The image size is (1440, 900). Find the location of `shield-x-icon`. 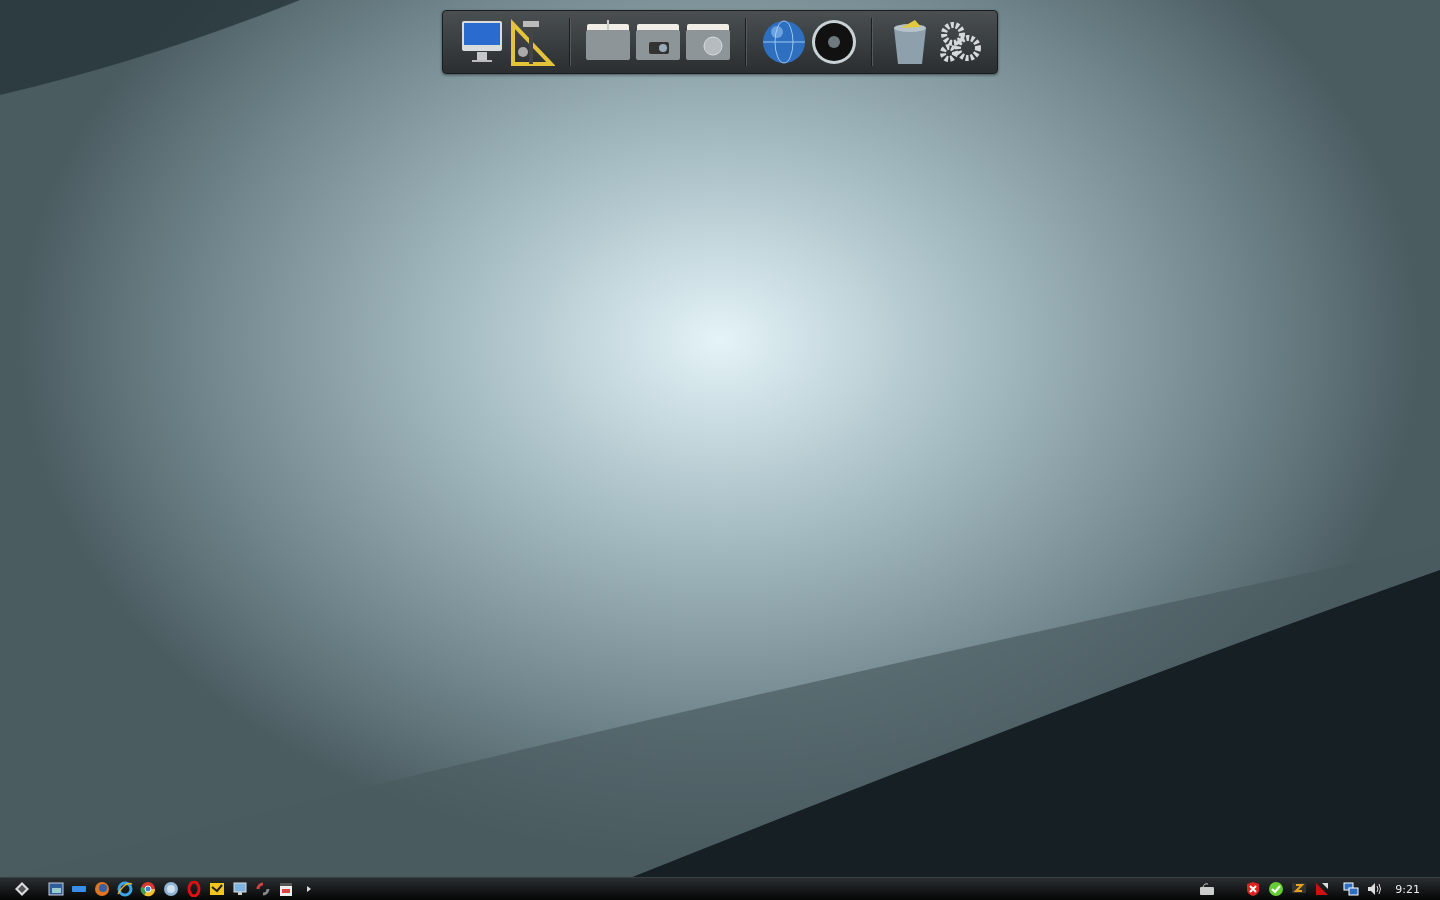

shield-x-icon is located at coordinates (1253, 889).